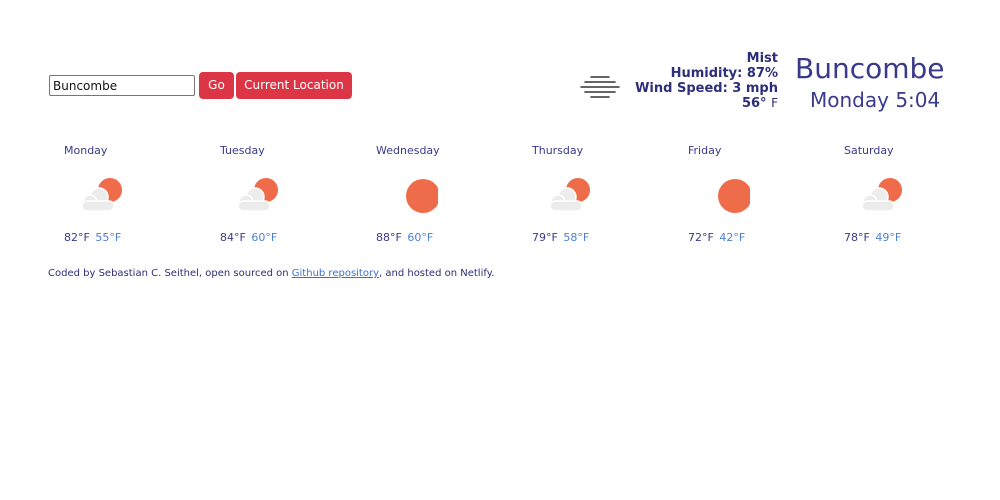  I want to click on city-name: Buncombe, so click(870, 68).